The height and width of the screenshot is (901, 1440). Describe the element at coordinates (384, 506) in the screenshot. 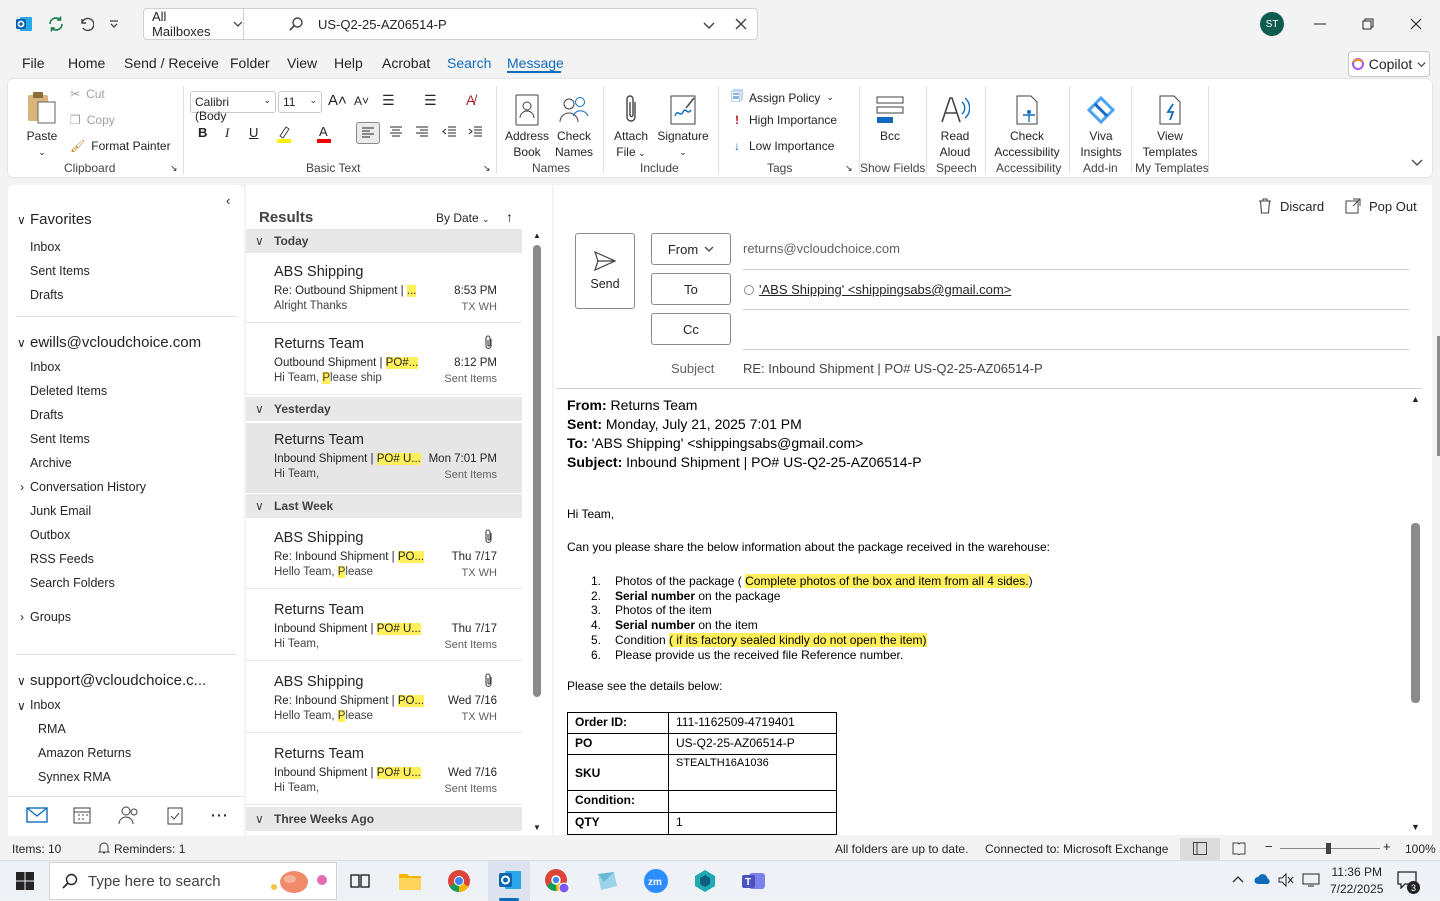

I see `group-header-last-week: ∨ Last Week` at that location.